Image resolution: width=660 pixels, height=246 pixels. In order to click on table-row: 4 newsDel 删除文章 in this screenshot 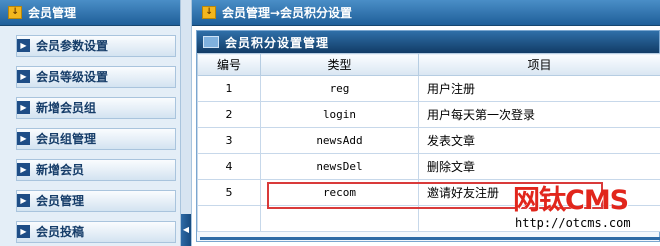, I will do `click(428, 166)`.